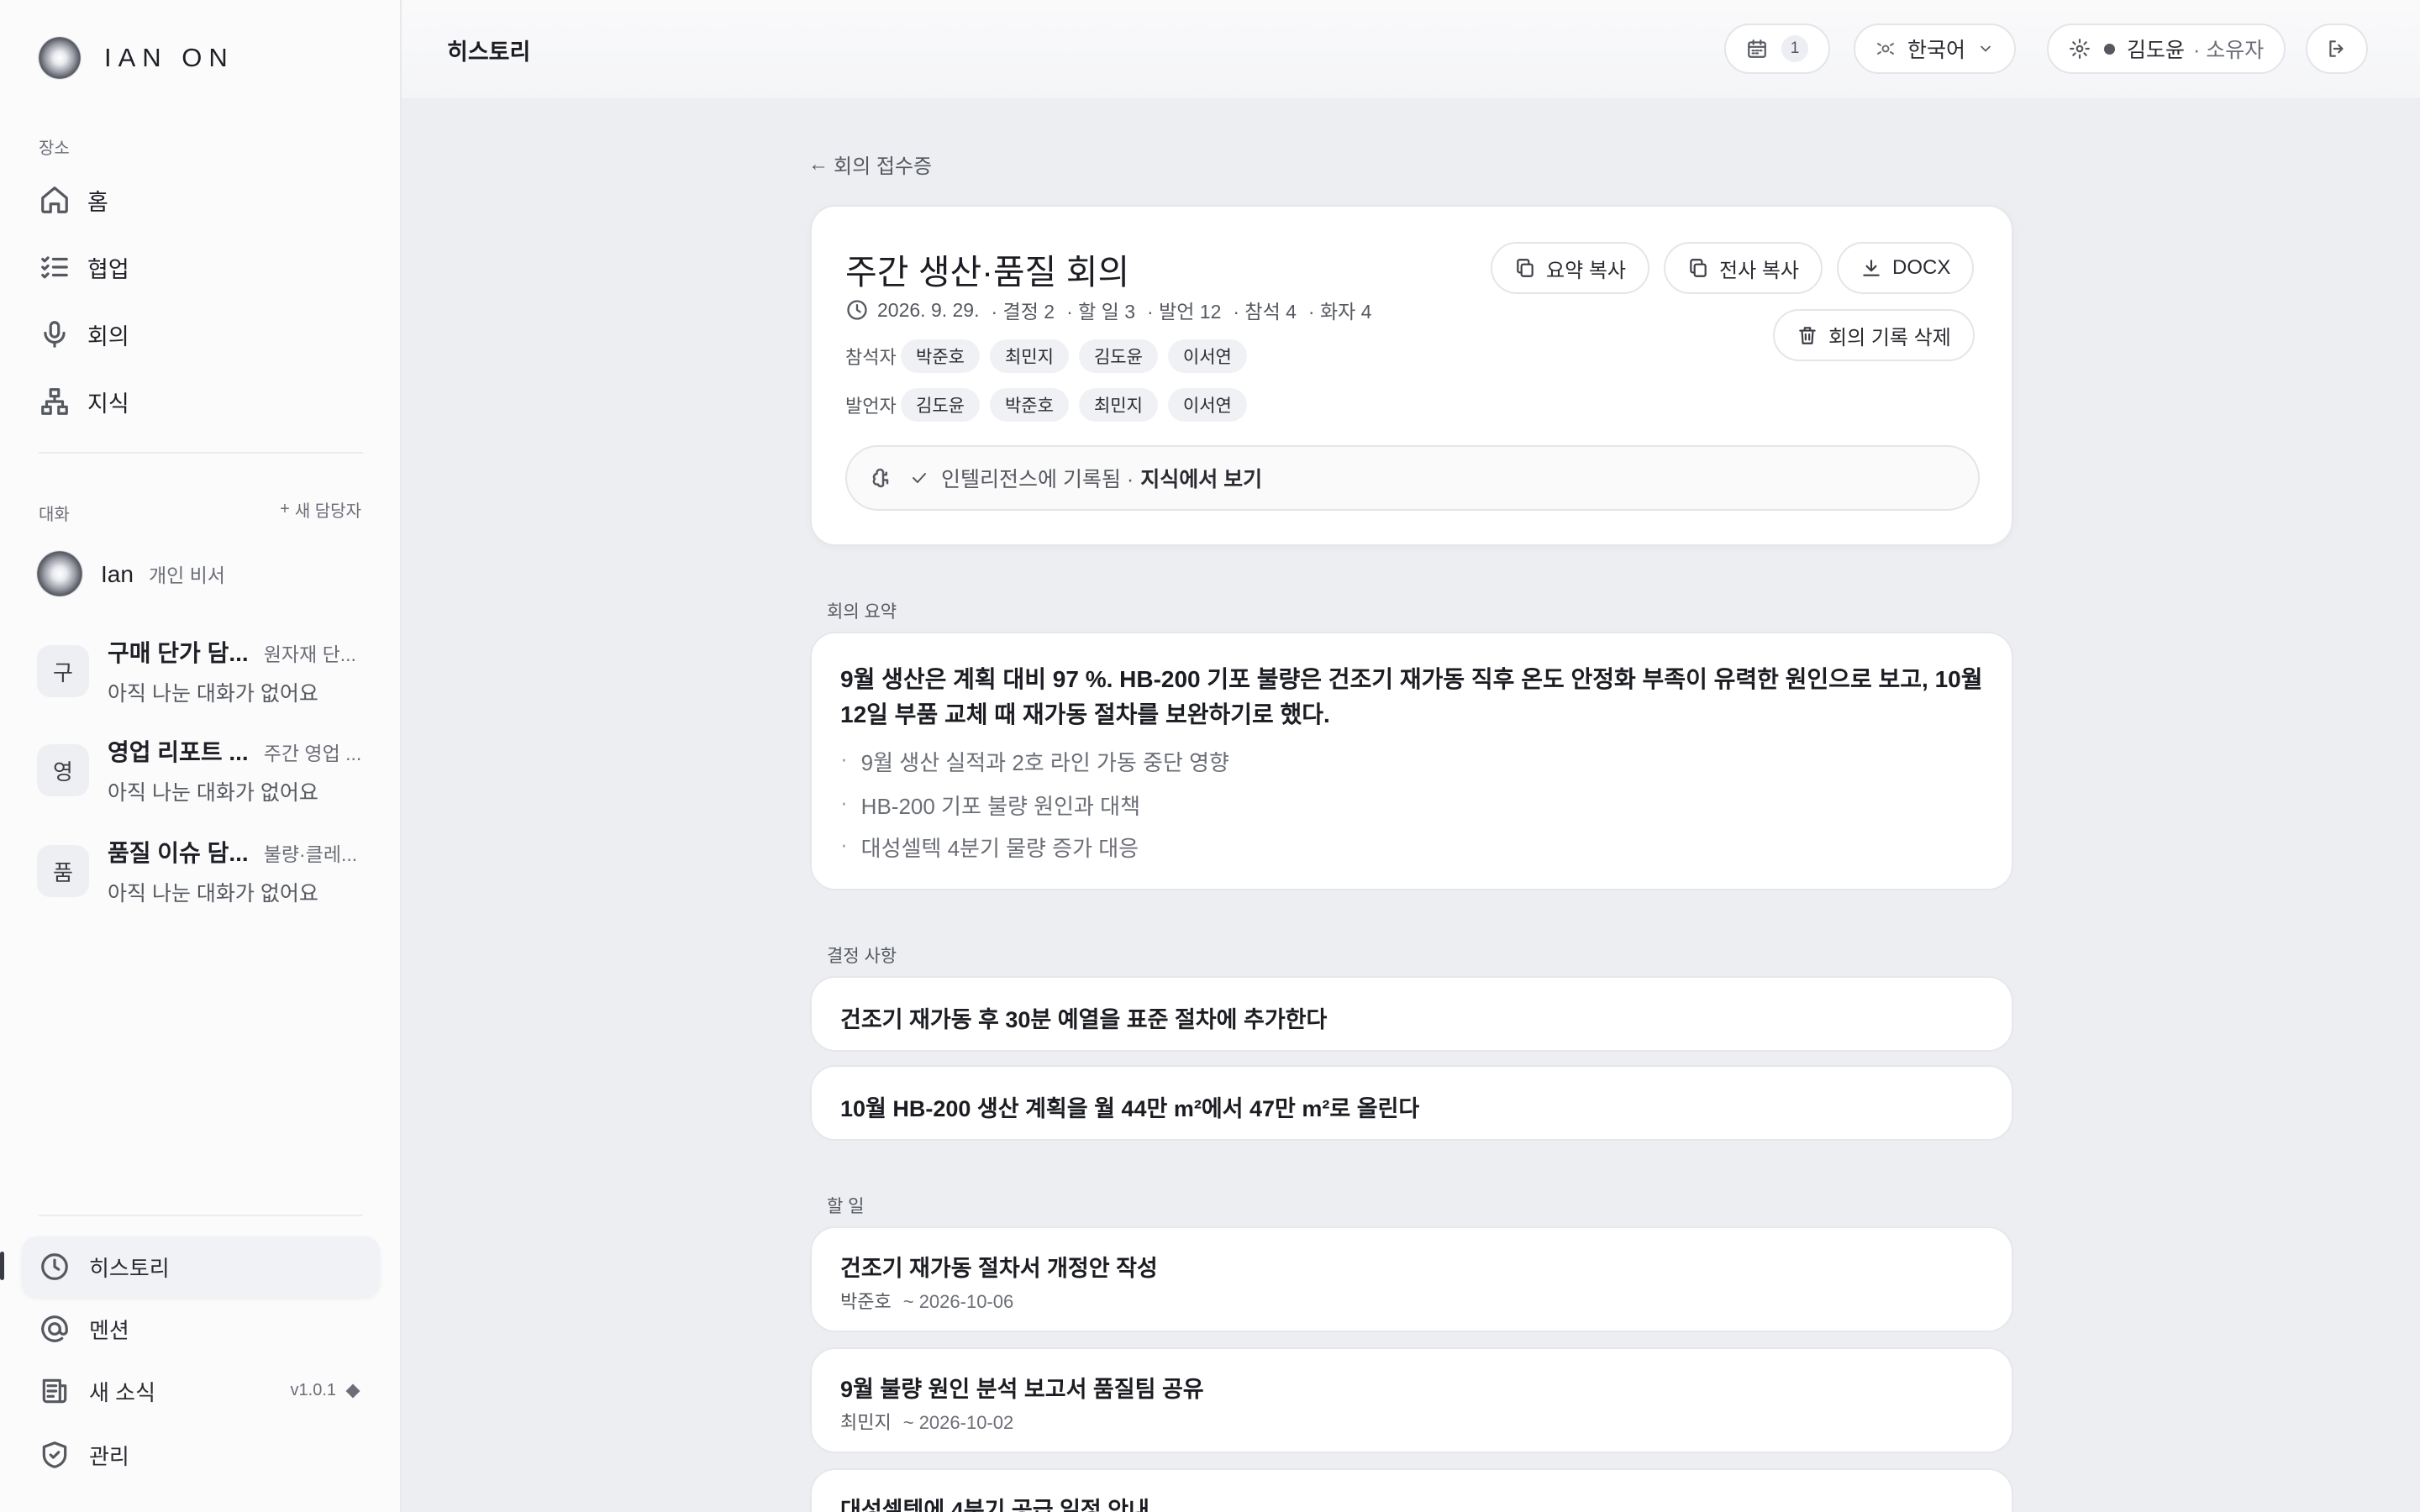  Describe the element at coordinates (1412, 478) in the screenshot. I see `intelligence-status-bar: 인텔리전스에 기록됨 · 지식에서 보기` at that location.